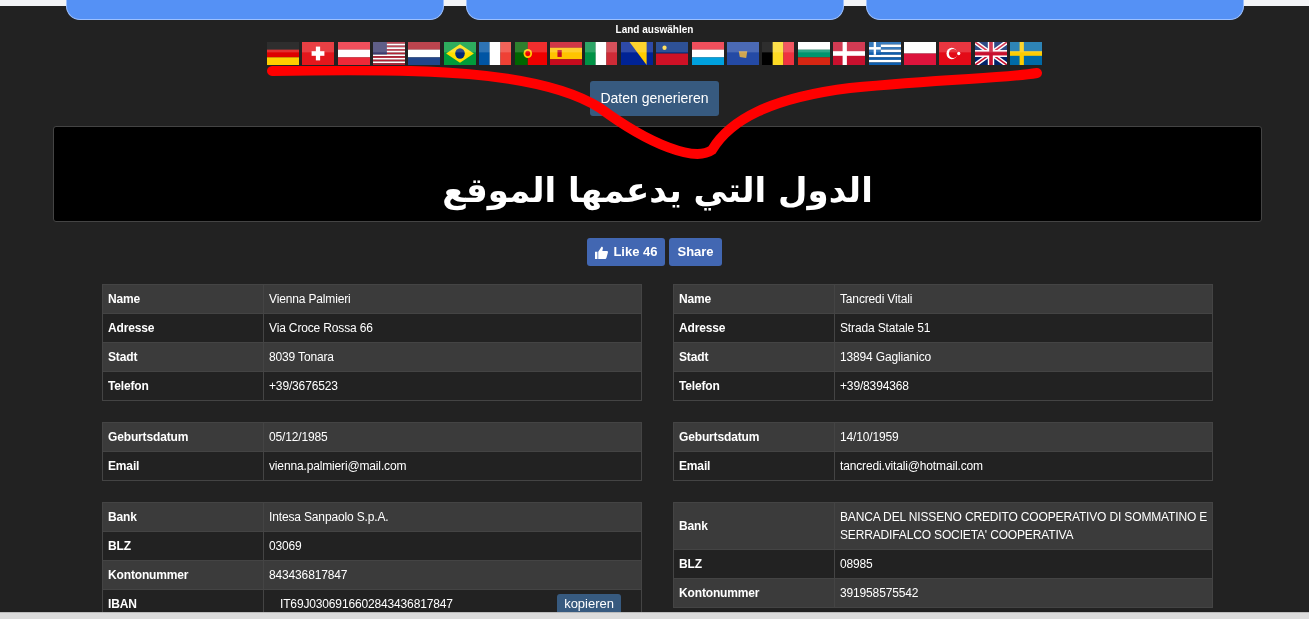  What do you see at coordinates (626, 252) in the screenshot?
I see `like-button: Like 46` at bounding box center [626, 252].